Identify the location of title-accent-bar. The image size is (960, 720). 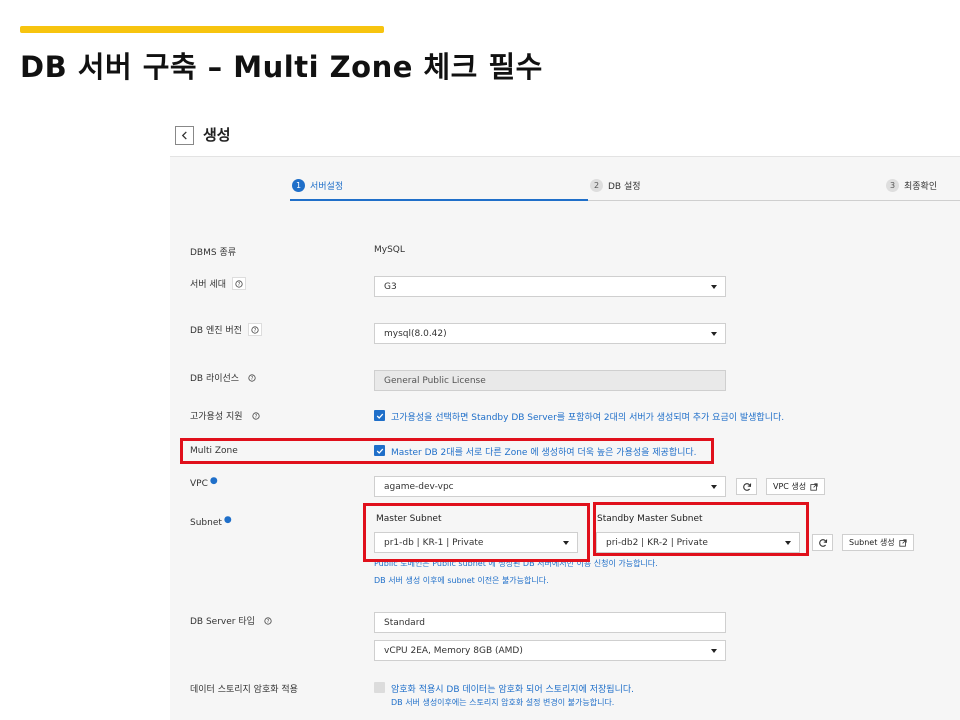
(202, 29).